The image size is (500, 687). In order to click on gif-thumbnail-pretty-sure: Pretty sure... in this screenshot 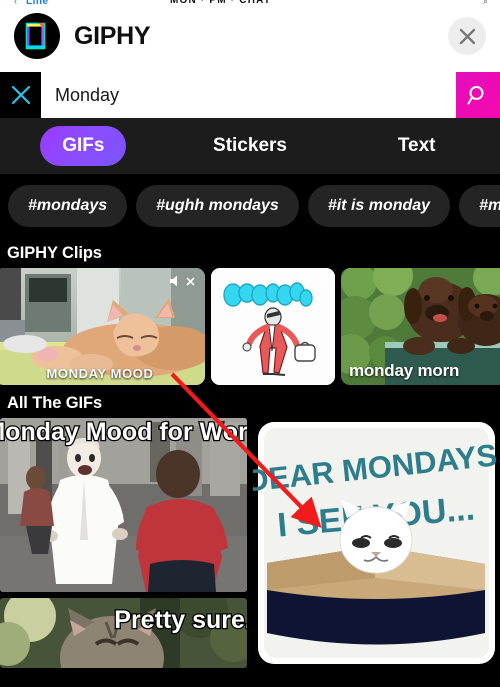, I will do `click(123, 633)`.